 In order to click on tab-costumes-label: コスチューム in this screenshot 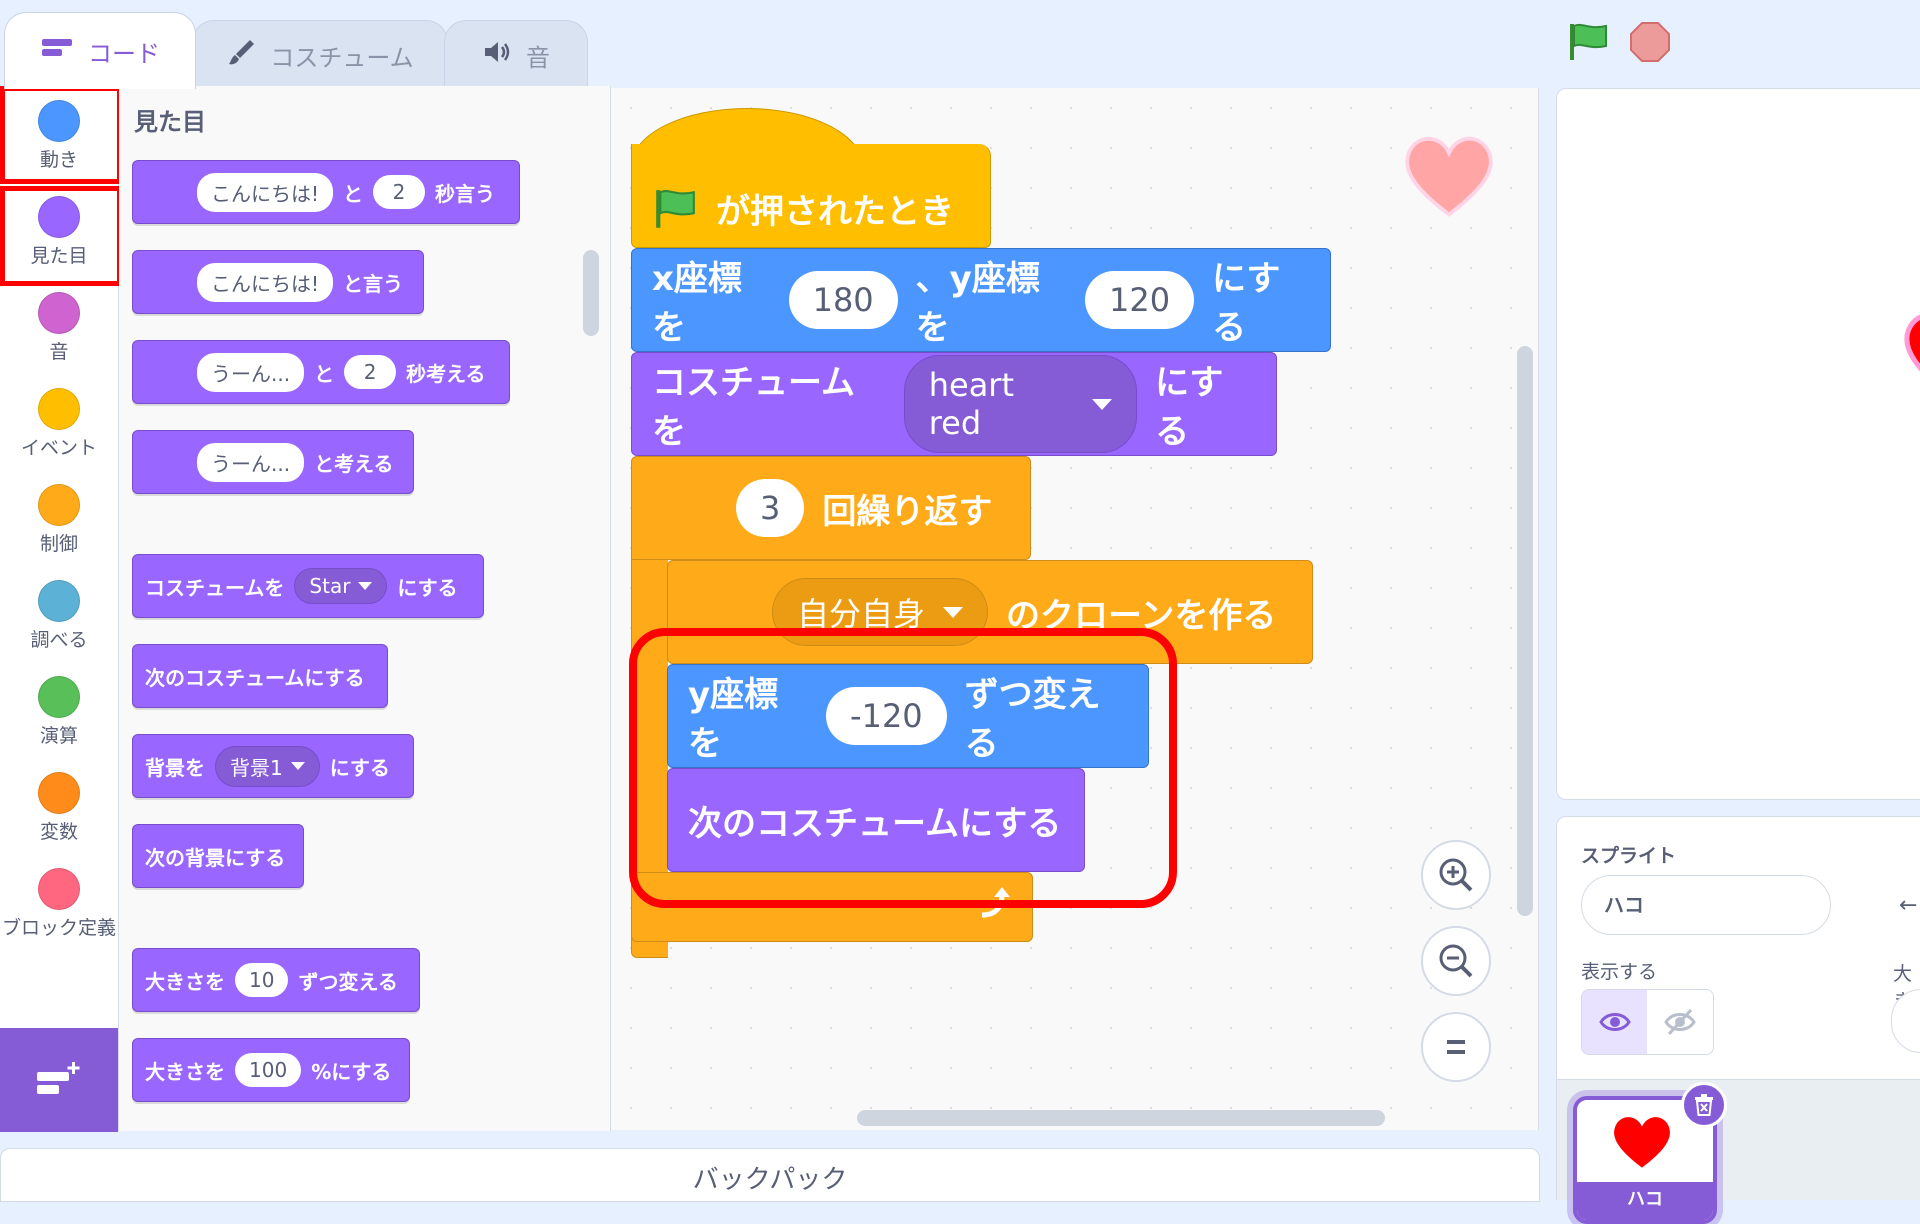, I will do `click(342, 57)`.